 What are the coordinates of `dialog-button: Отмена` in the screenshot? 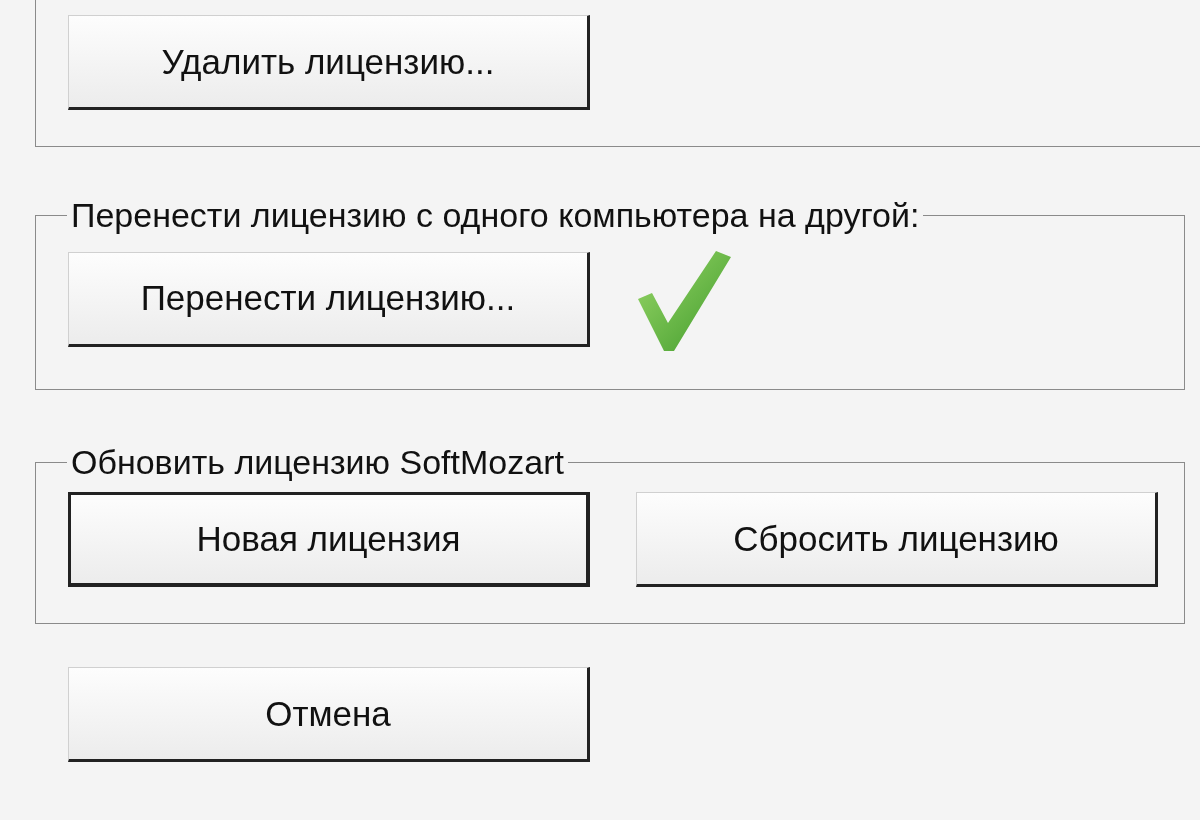 It's located at (329, 714).